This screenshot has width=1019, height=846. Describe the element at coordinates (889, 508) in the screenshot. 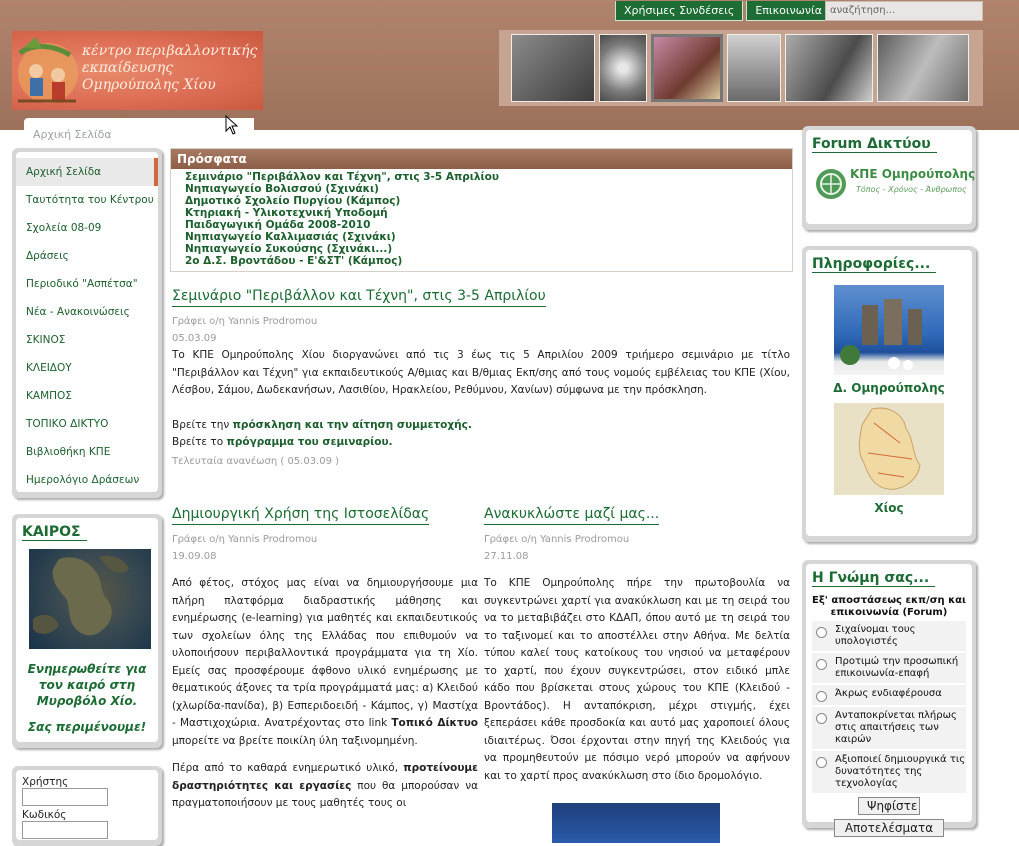

I see `chios-caption: Χίος` at that location.